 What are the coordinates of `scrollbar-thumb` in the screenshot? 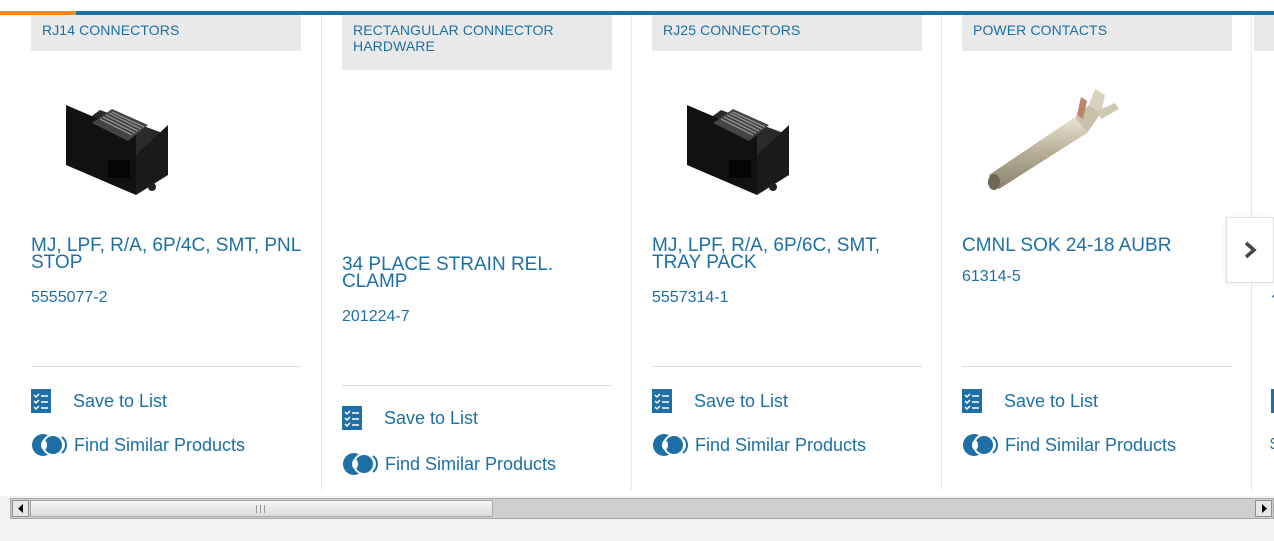 It's located at (261, 508).